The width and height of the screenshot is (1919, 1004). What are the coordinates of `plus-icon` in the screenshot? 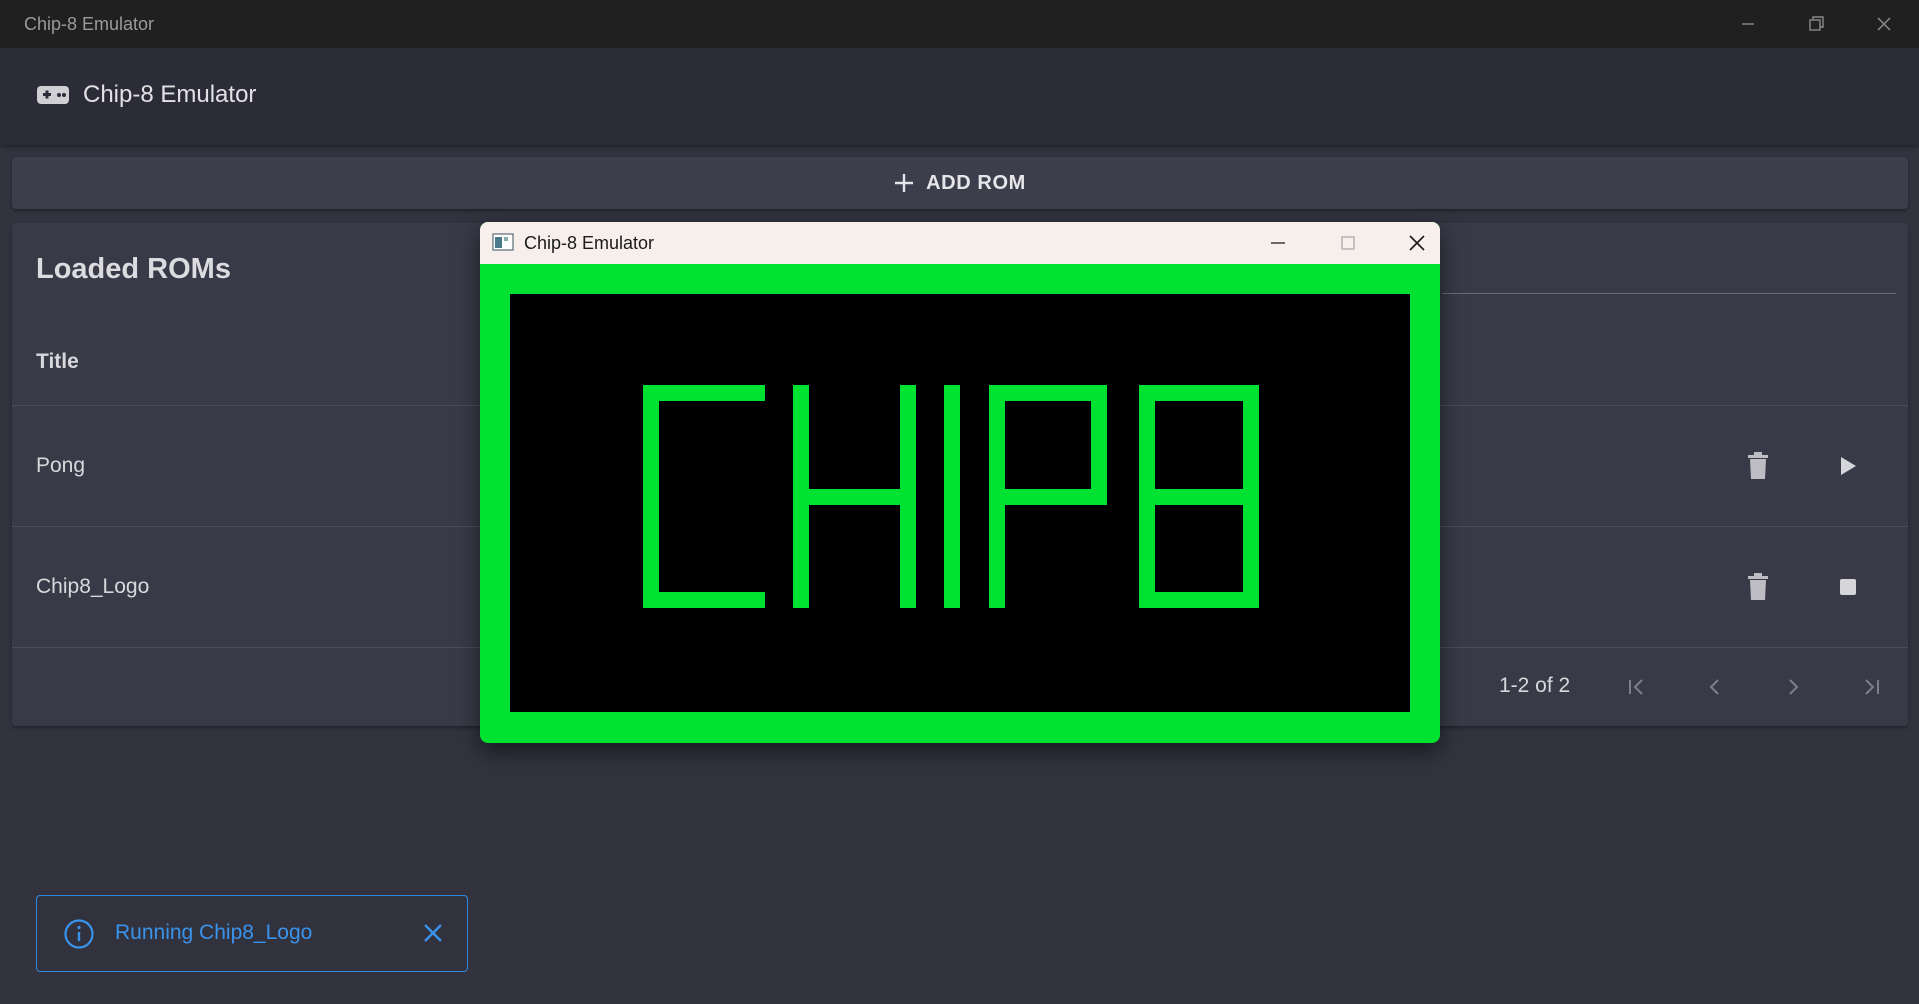 It's located at (904, 183).